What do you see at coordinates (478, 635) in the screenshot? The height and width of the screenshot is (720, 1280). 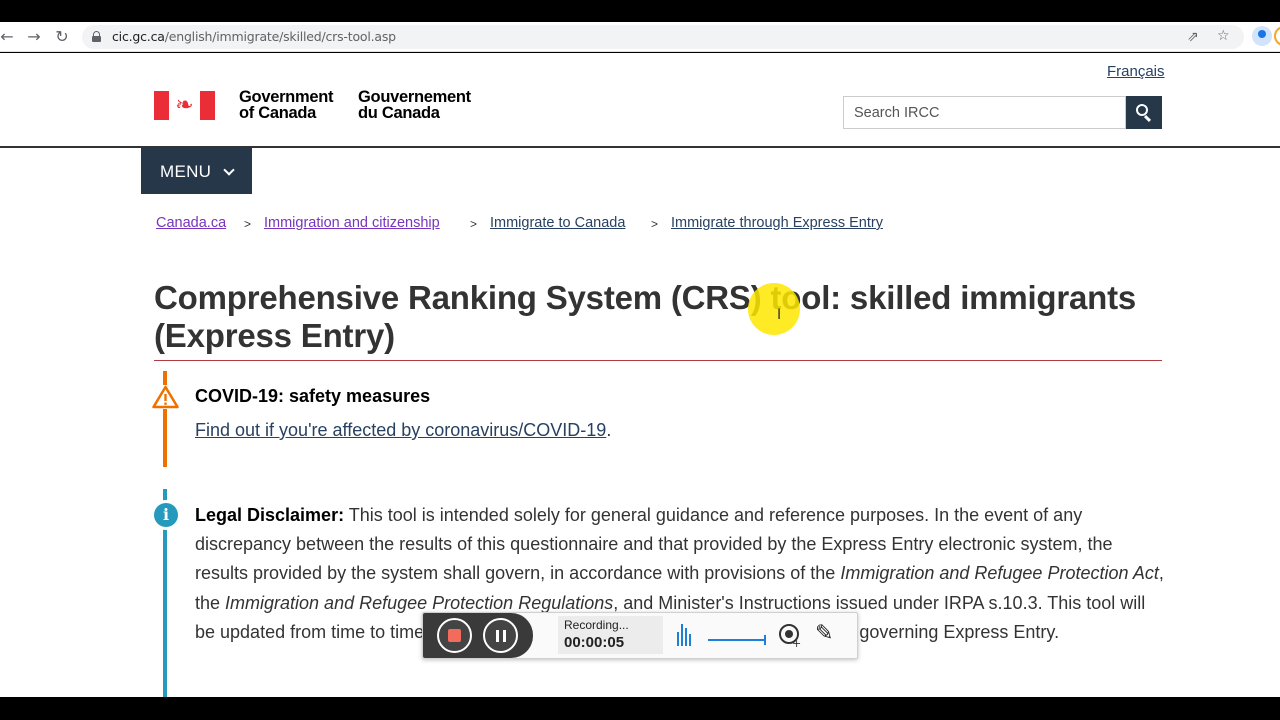 I see `recorder-controls` at bounding box center [478, 635].